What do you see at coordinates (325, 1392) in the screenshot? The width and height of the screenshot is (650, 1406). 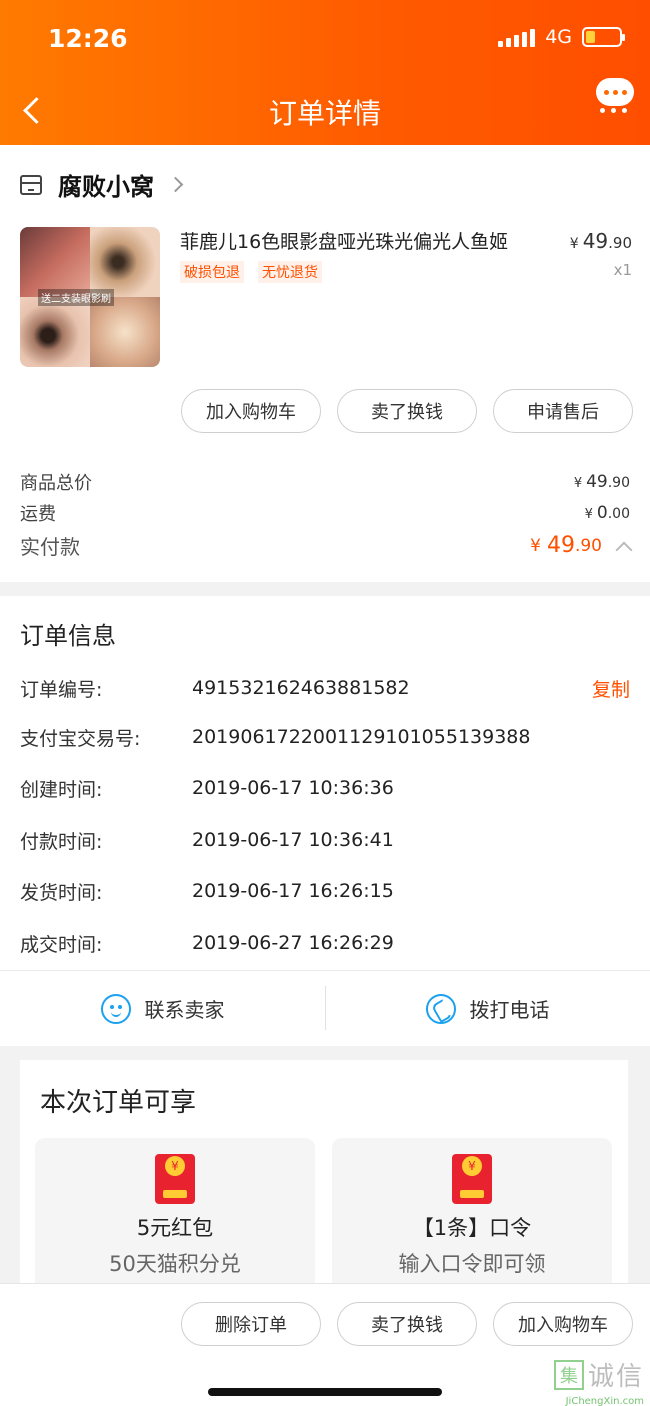 I see `home-indicator` at bounding box center [325, 1392].